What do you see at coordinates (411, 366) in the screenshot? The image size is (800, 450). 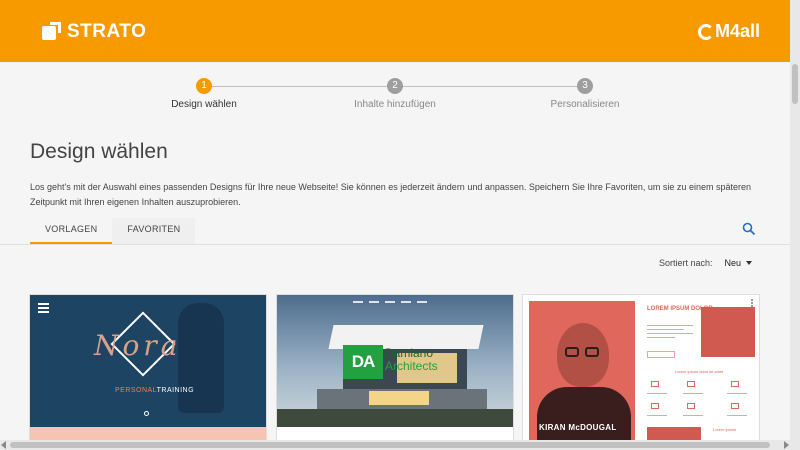 I see `name-line-2: Architects` at bounding box center [411, 366].